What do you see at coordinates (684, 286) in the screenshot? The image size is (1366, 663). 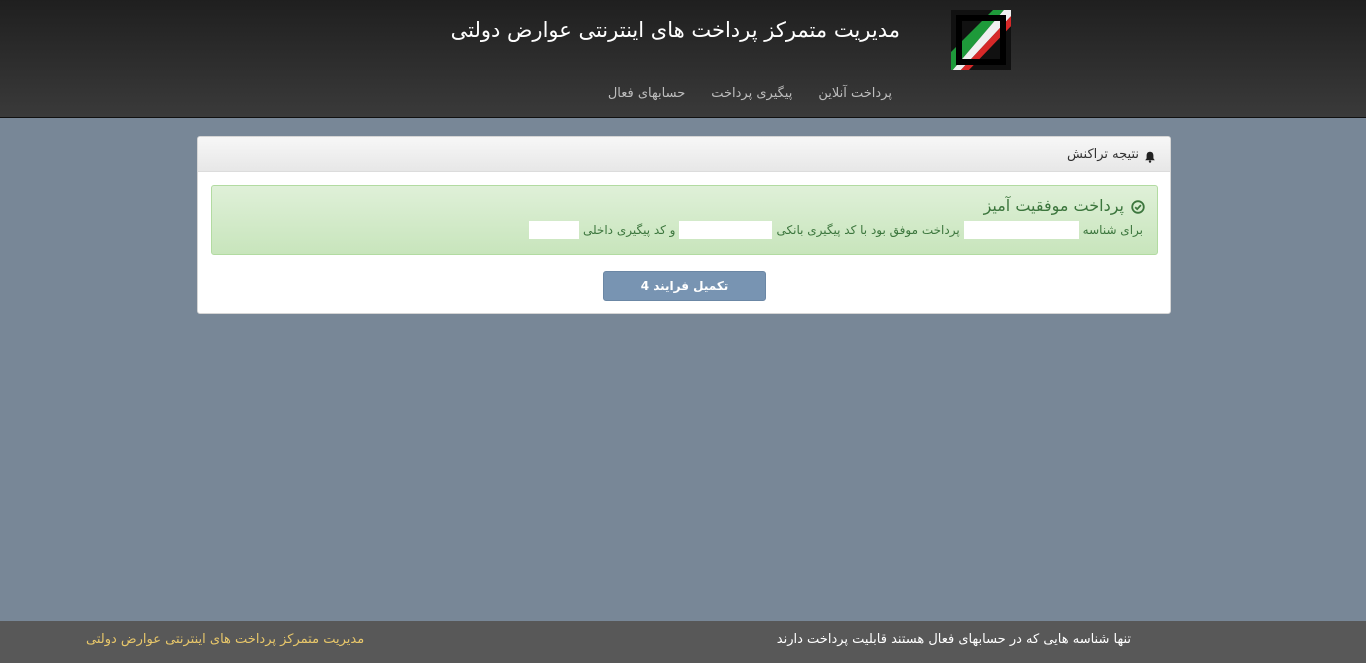 I see `complete-process-button: تکمیل فرایند 4` at bounding box center [684, 286].